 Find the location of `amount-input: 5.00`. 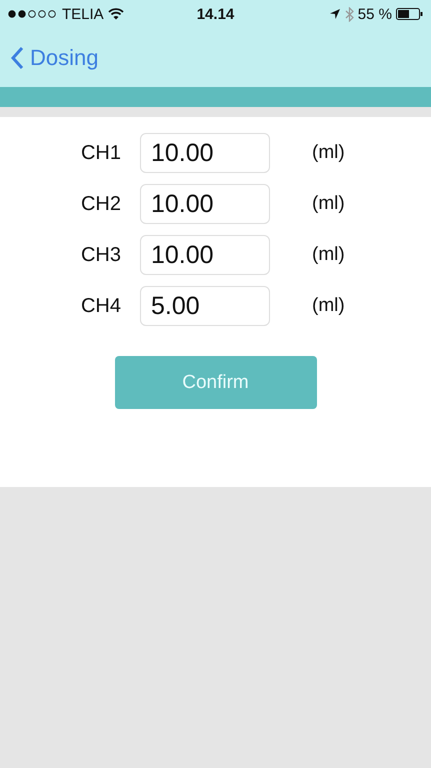

amount-input: 5.00 is located at coordinates (205, 306).